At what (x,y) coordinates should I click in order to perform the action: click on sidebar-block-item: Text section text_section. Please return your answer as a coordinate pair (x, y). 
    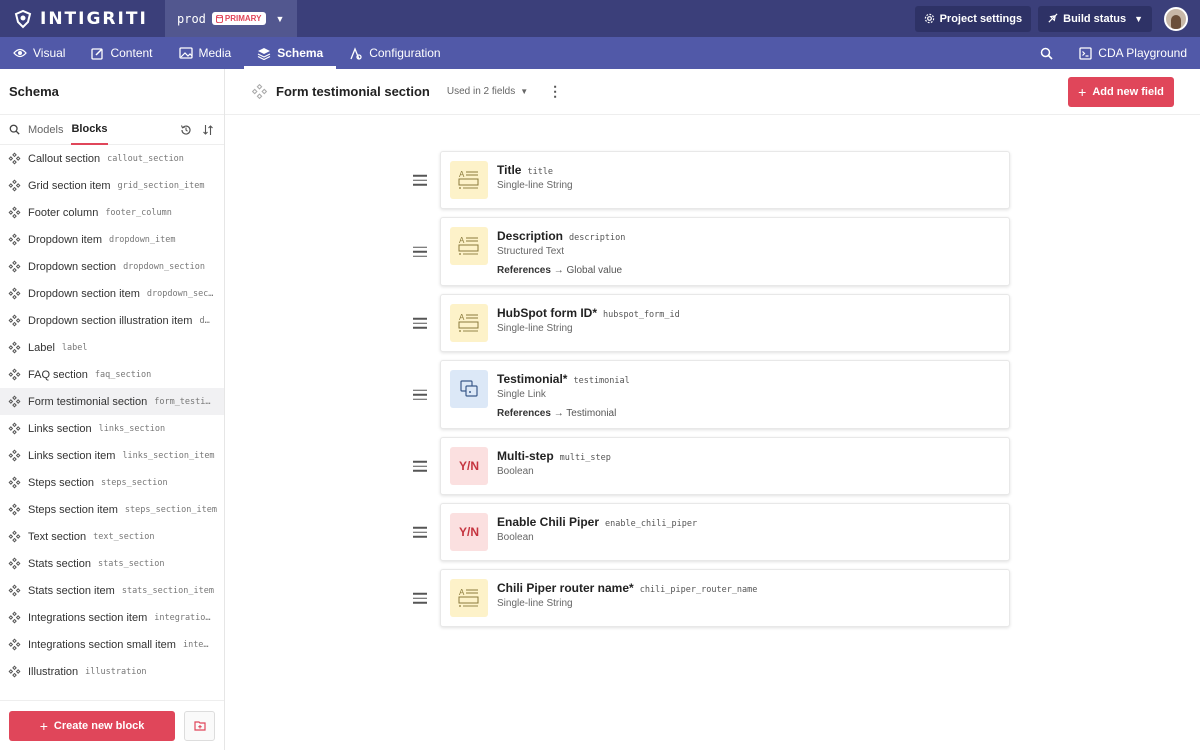
    Looking at the image, I should click on (112, 536).